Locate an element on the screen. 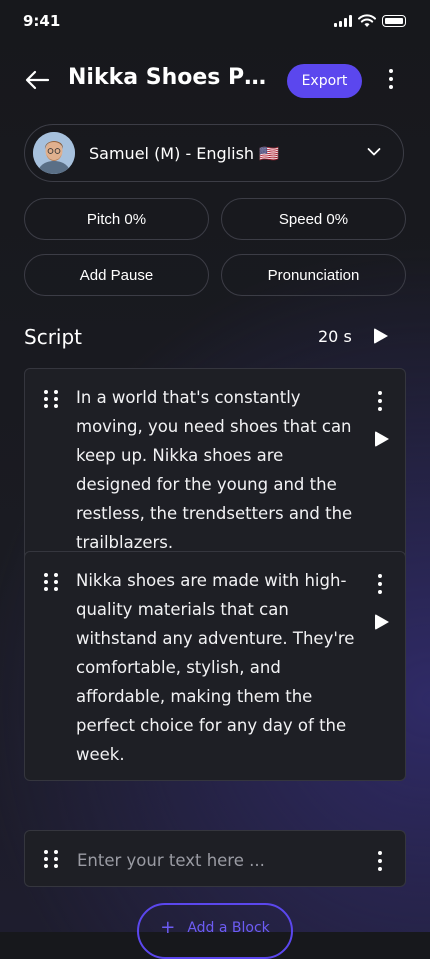 The height and width of the screenshot is (959, 430). header: Nikka Shoes Pro... Export is located at coordinates (215, 81).